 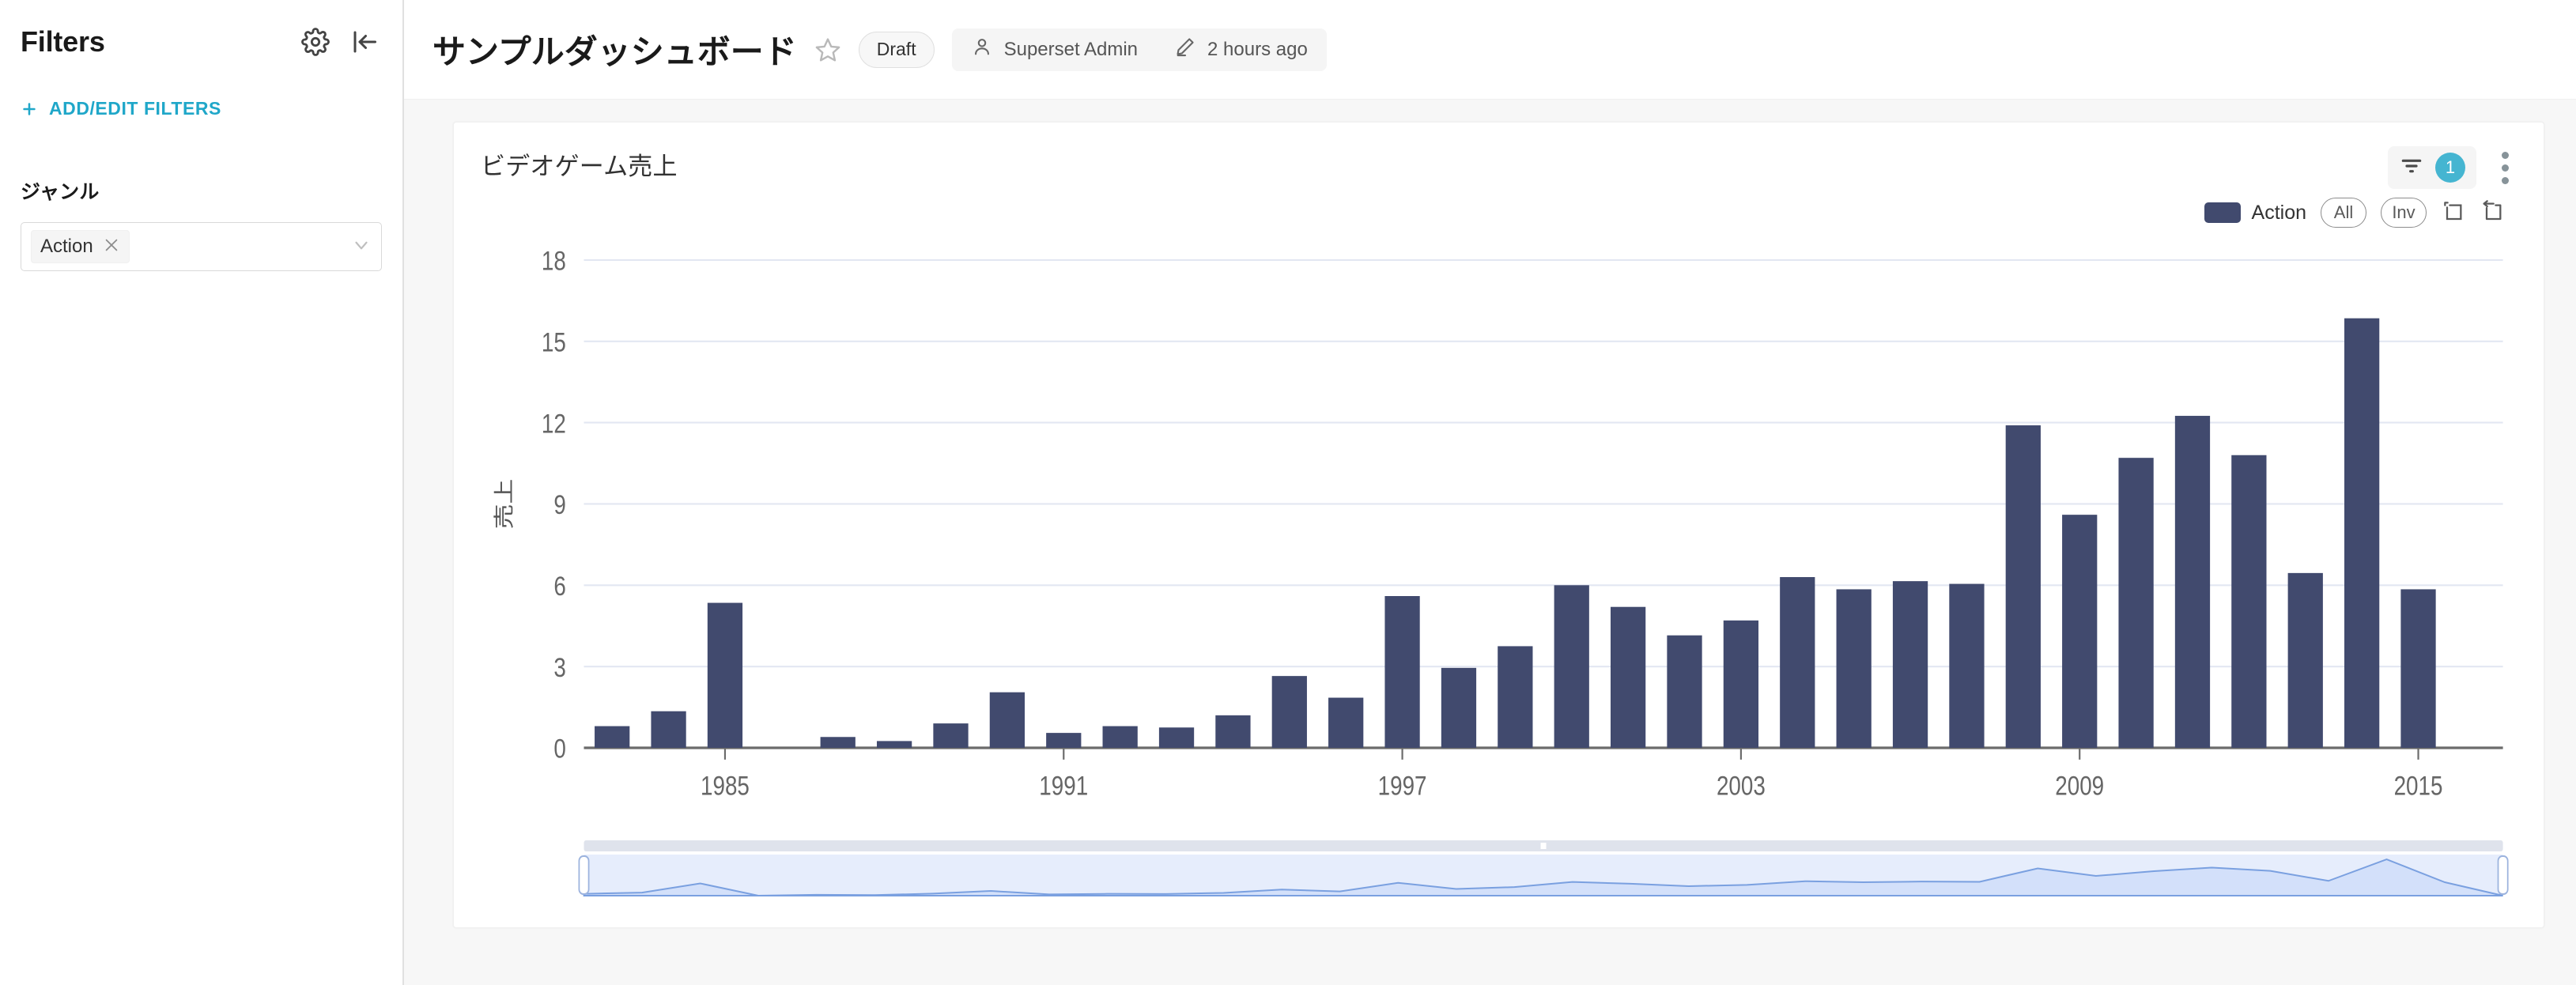 I want to click on dashboard-meta: Superset Admin 2 hours ago, so click(x=1139, y=49).